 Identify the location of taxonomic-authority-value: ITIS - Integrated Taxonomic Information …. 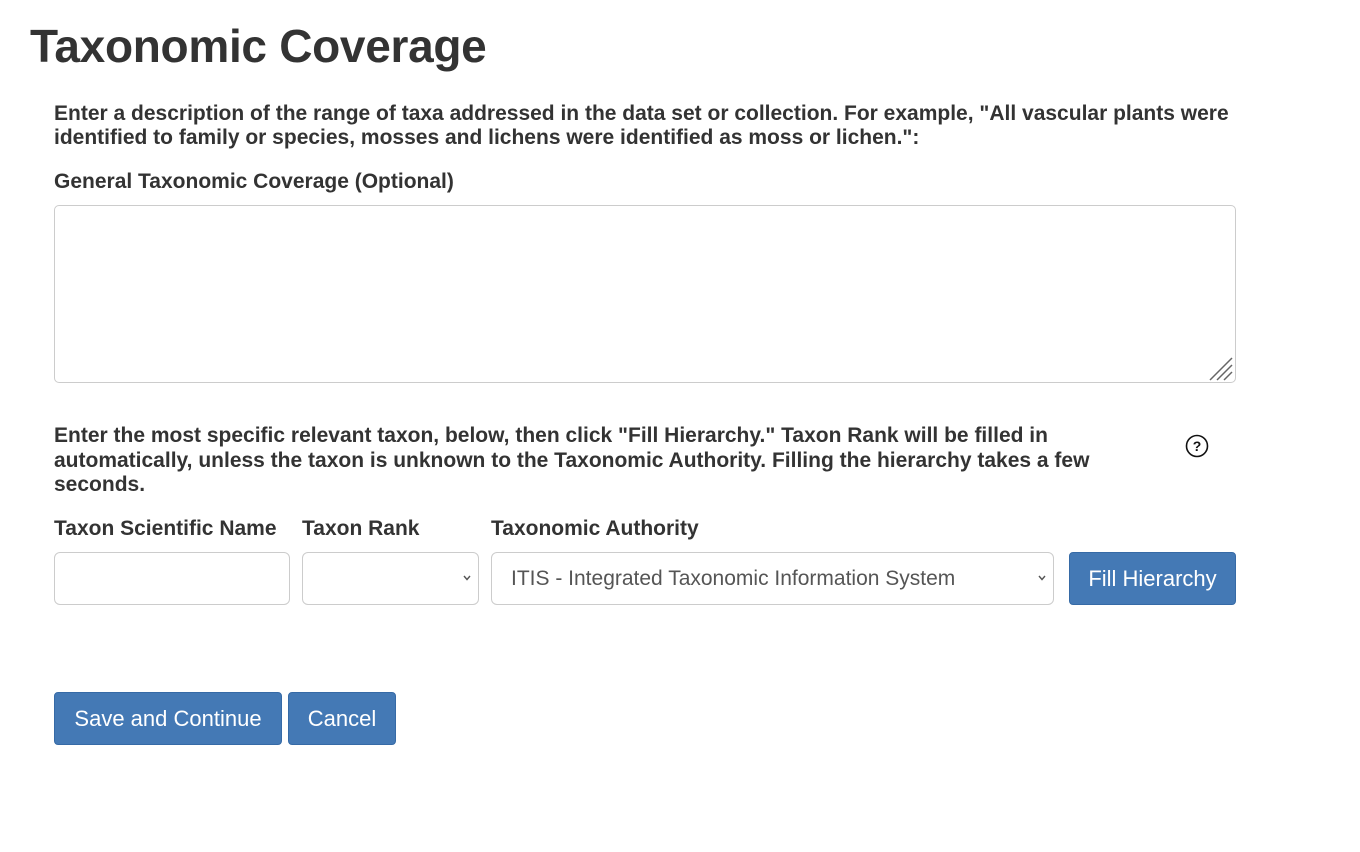
(733, 578).